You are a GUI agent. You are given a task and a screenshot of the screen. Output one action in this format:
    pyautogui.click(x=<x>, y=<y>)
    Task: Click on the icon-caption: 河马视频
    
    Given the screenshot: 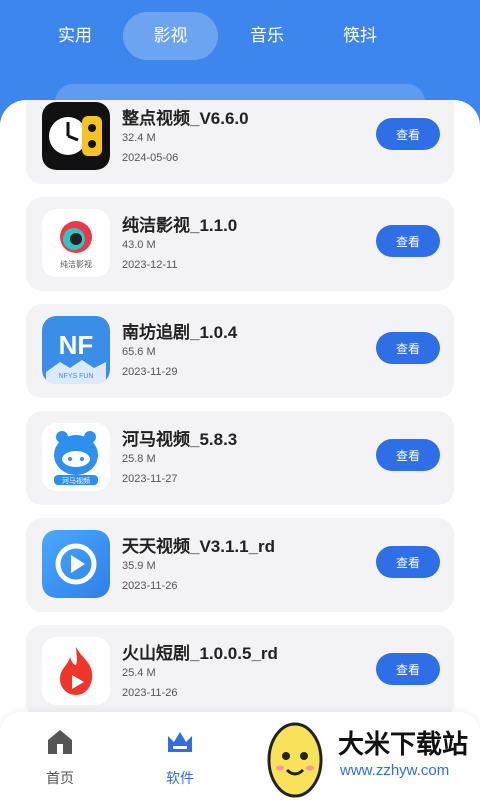 What is the action you would take?
    pyautogui.click(x=76, y=480)
    